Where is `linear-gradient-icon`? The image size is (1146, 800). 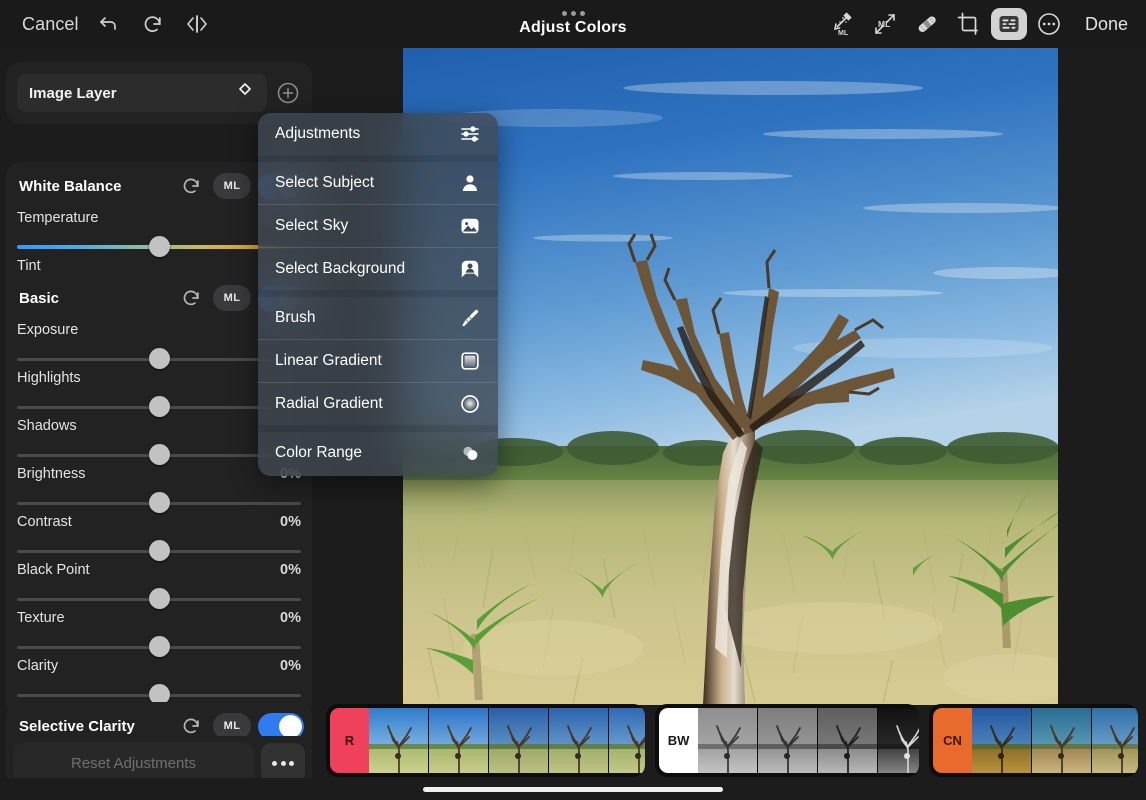 linear-gradient-icon is located at coordinates (470, 361).